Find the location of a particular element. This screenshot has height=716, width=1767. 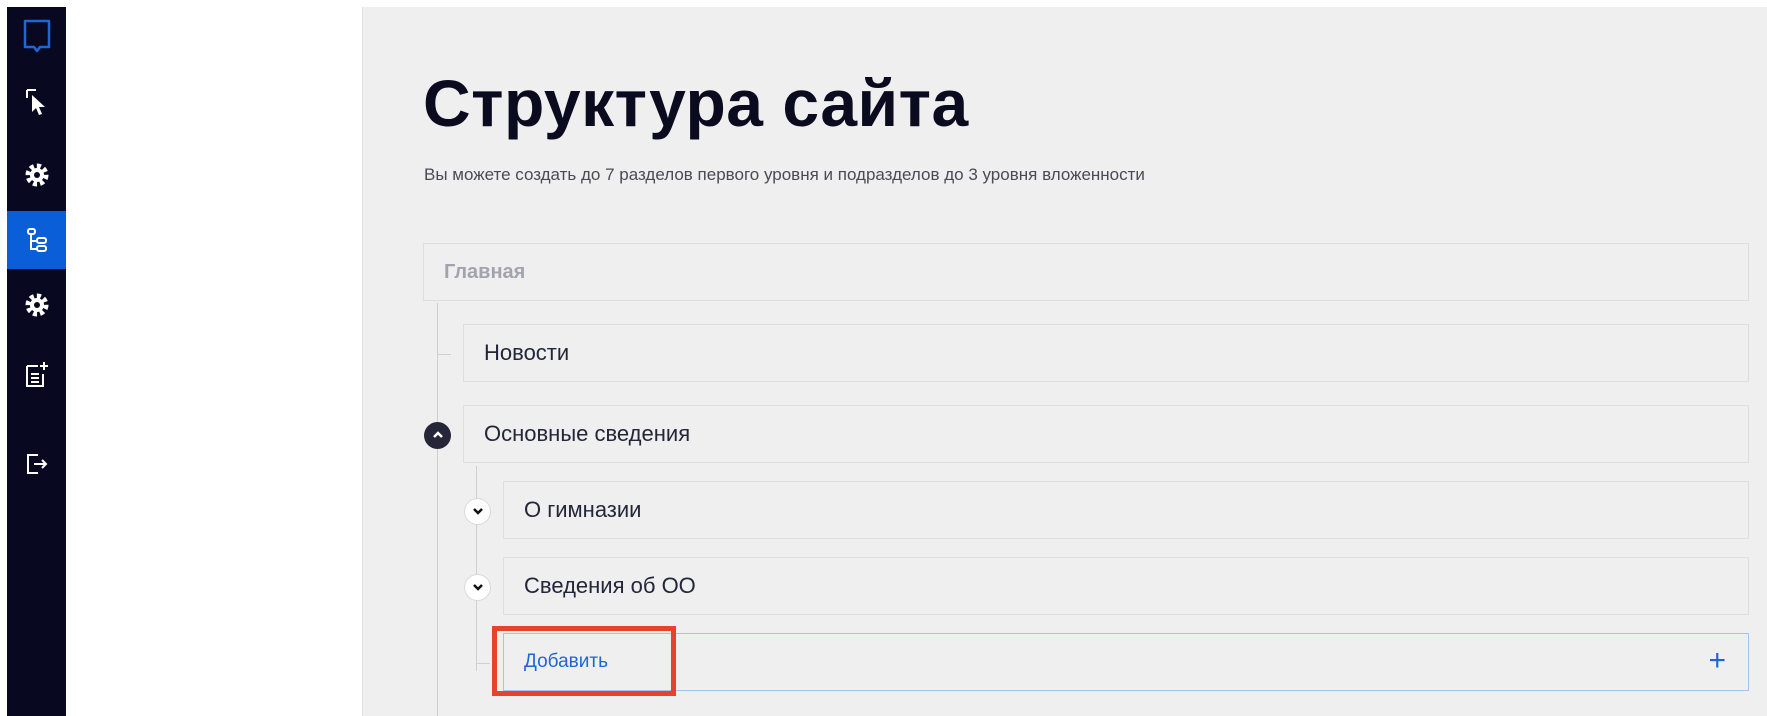

tree-item-label: О гимназии is located at coordinates (583, 509).